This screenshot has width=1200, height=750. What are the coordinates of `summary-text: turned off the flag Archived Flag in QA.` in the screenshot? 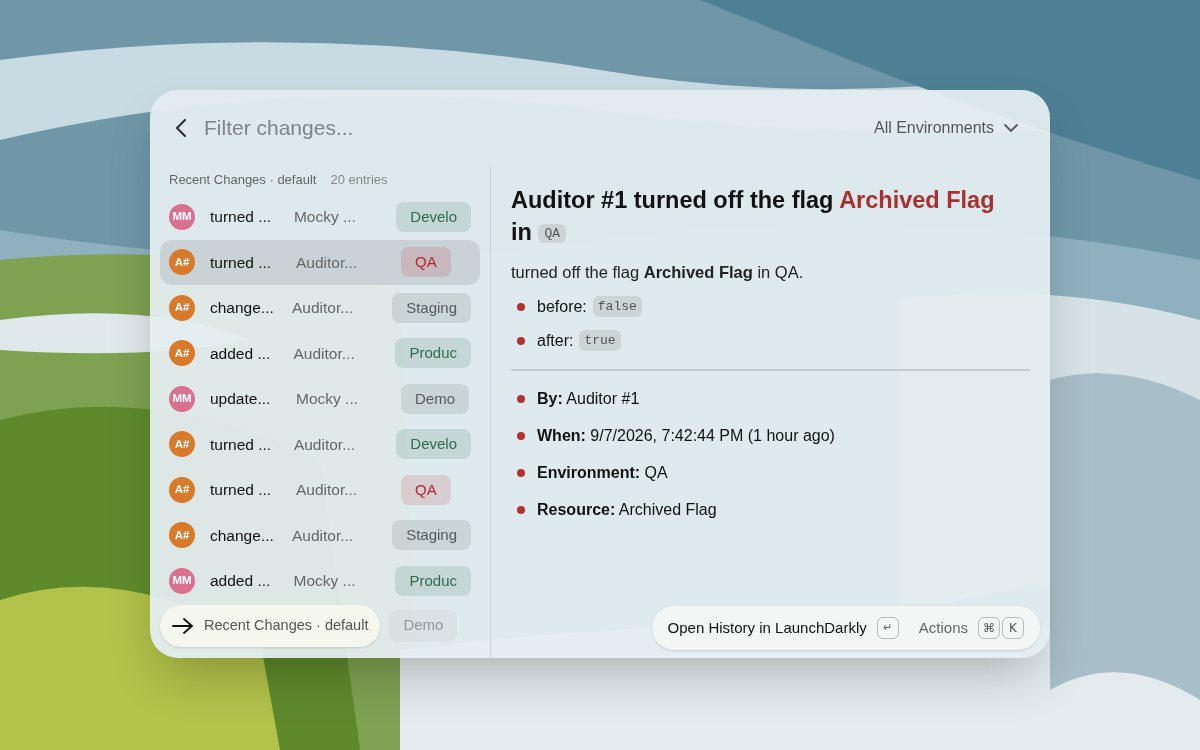 It's located at (658, 272).